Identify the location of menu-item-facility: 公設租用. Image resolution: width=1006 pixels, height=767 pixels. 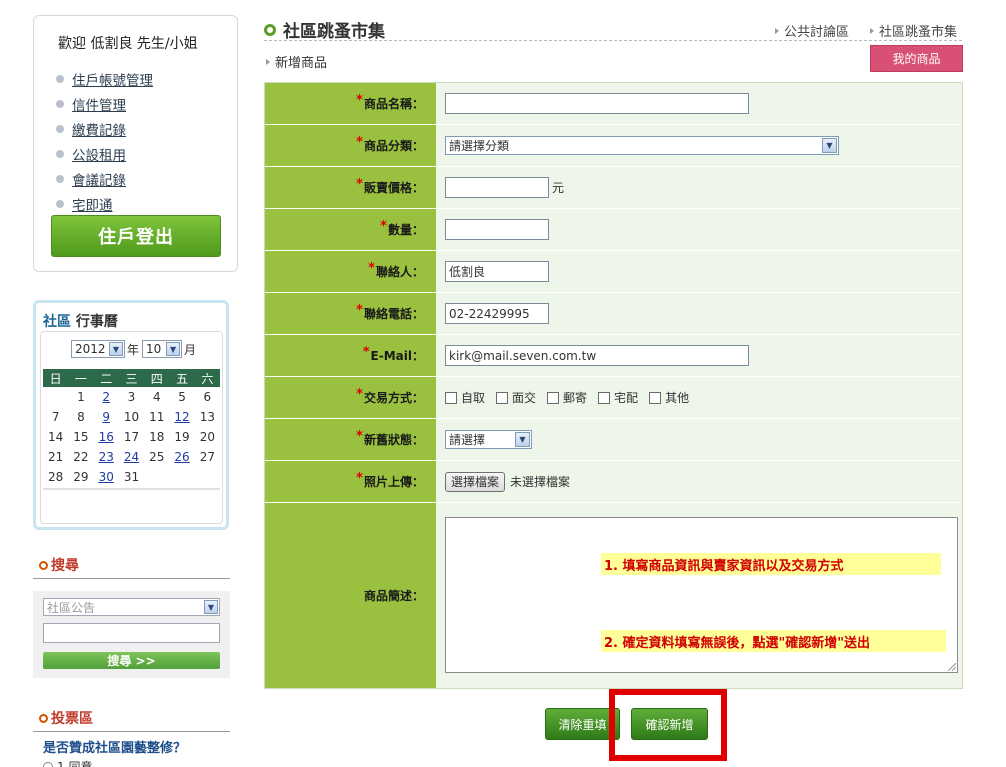
(104, 153).